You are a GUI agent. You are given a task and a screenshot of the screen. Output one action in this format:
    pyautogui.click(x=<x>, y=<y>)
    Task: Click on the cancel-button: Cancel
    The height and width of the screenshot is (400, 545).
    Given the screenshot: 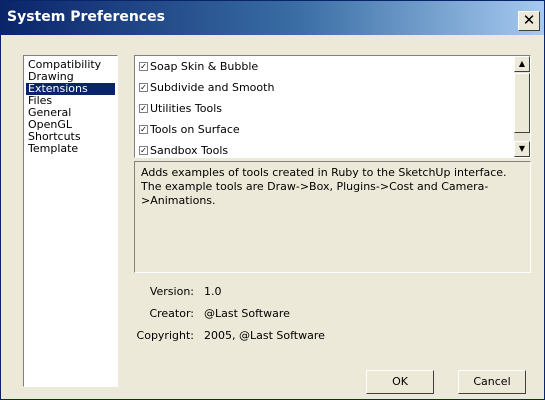 What is the action you would take?
    pyautogui.click(x=492, y=382)
    